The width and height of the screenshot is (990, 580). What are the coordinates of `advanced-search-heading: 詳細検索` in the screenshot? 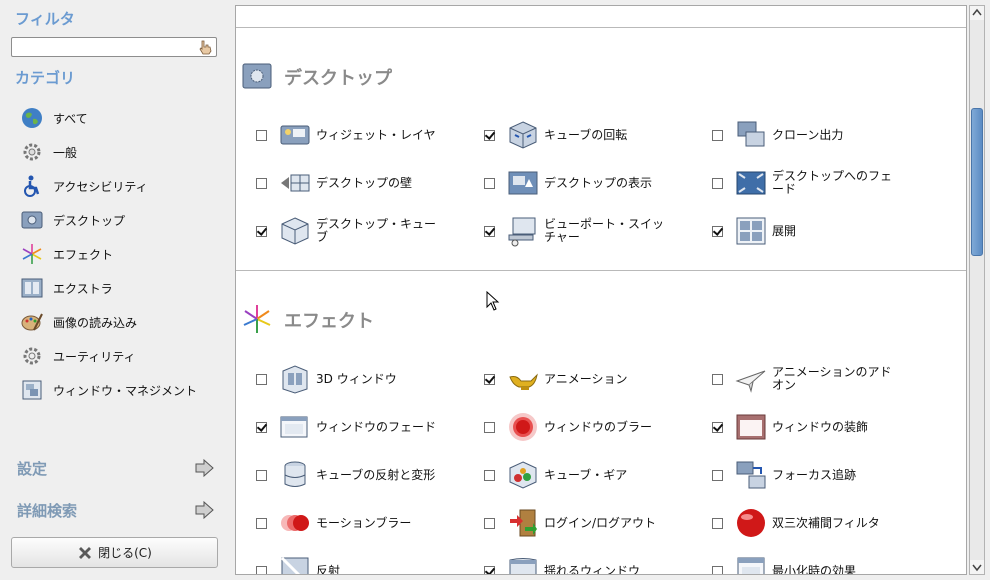 It's located at (47, 510).